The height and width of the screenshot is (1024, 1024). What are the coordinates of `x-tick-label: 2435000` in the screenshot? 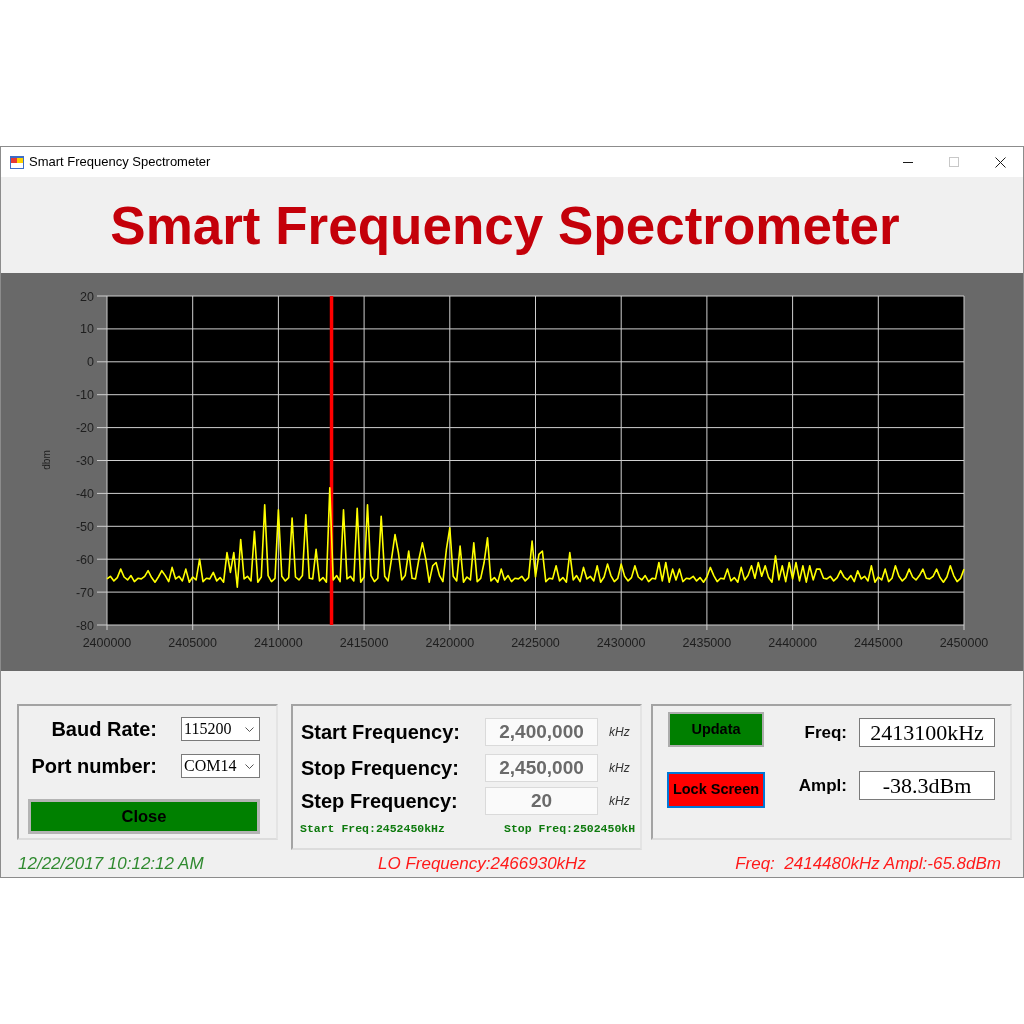 It's located at (707, 643).